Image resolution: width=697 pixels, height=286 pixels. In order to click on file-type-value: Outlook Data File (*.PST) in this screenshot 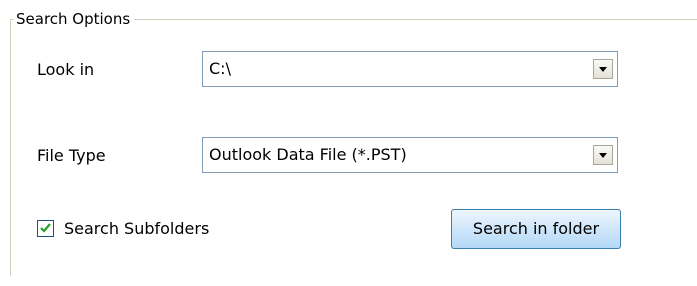, I will do `click(308, 154)`.